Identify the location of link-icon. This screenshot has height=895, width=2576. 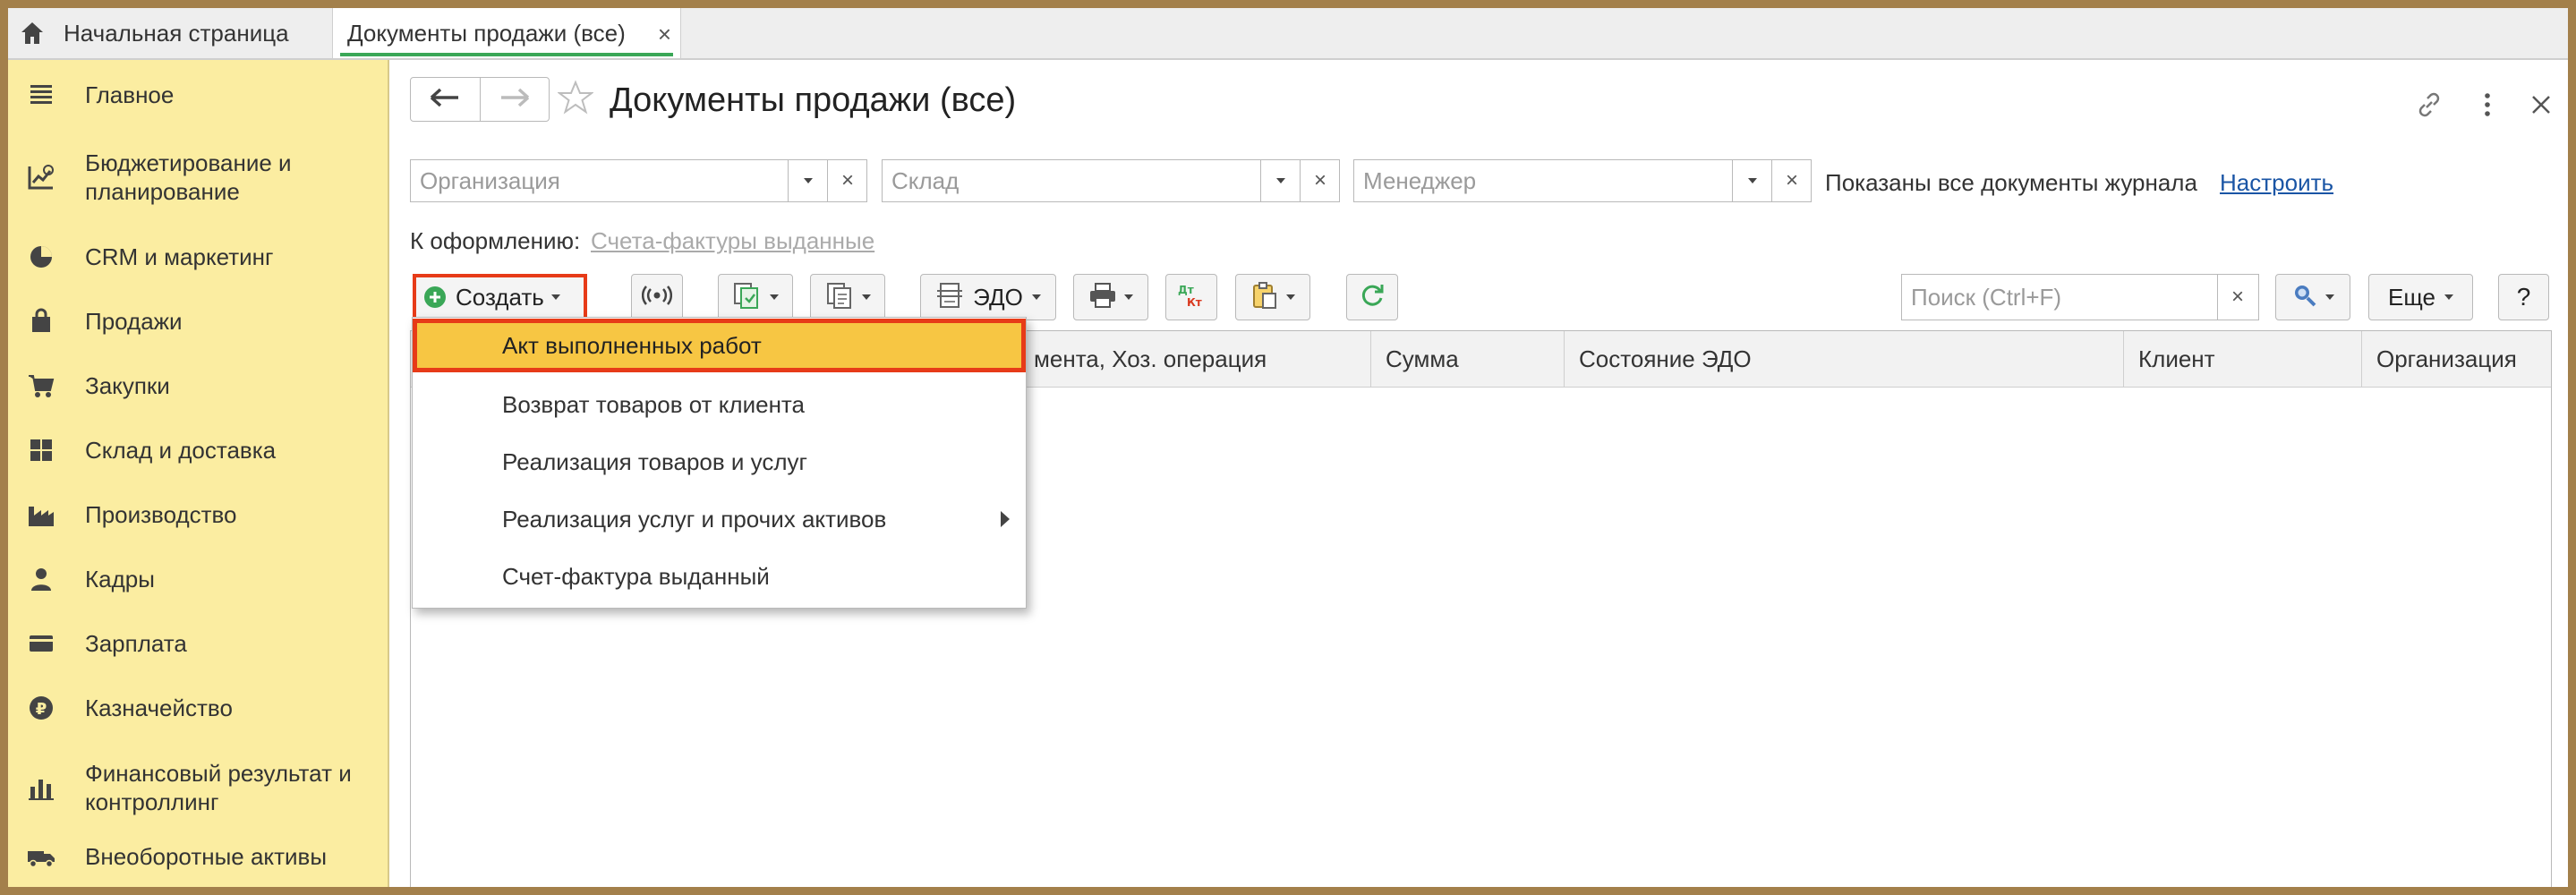
(2429, 107).